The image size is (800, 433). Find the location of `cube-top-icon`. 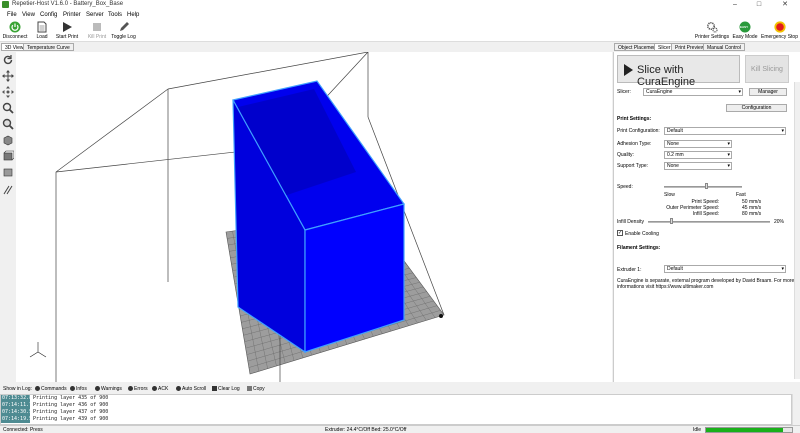

cube-top-icon is located at coordinates (8, 172).